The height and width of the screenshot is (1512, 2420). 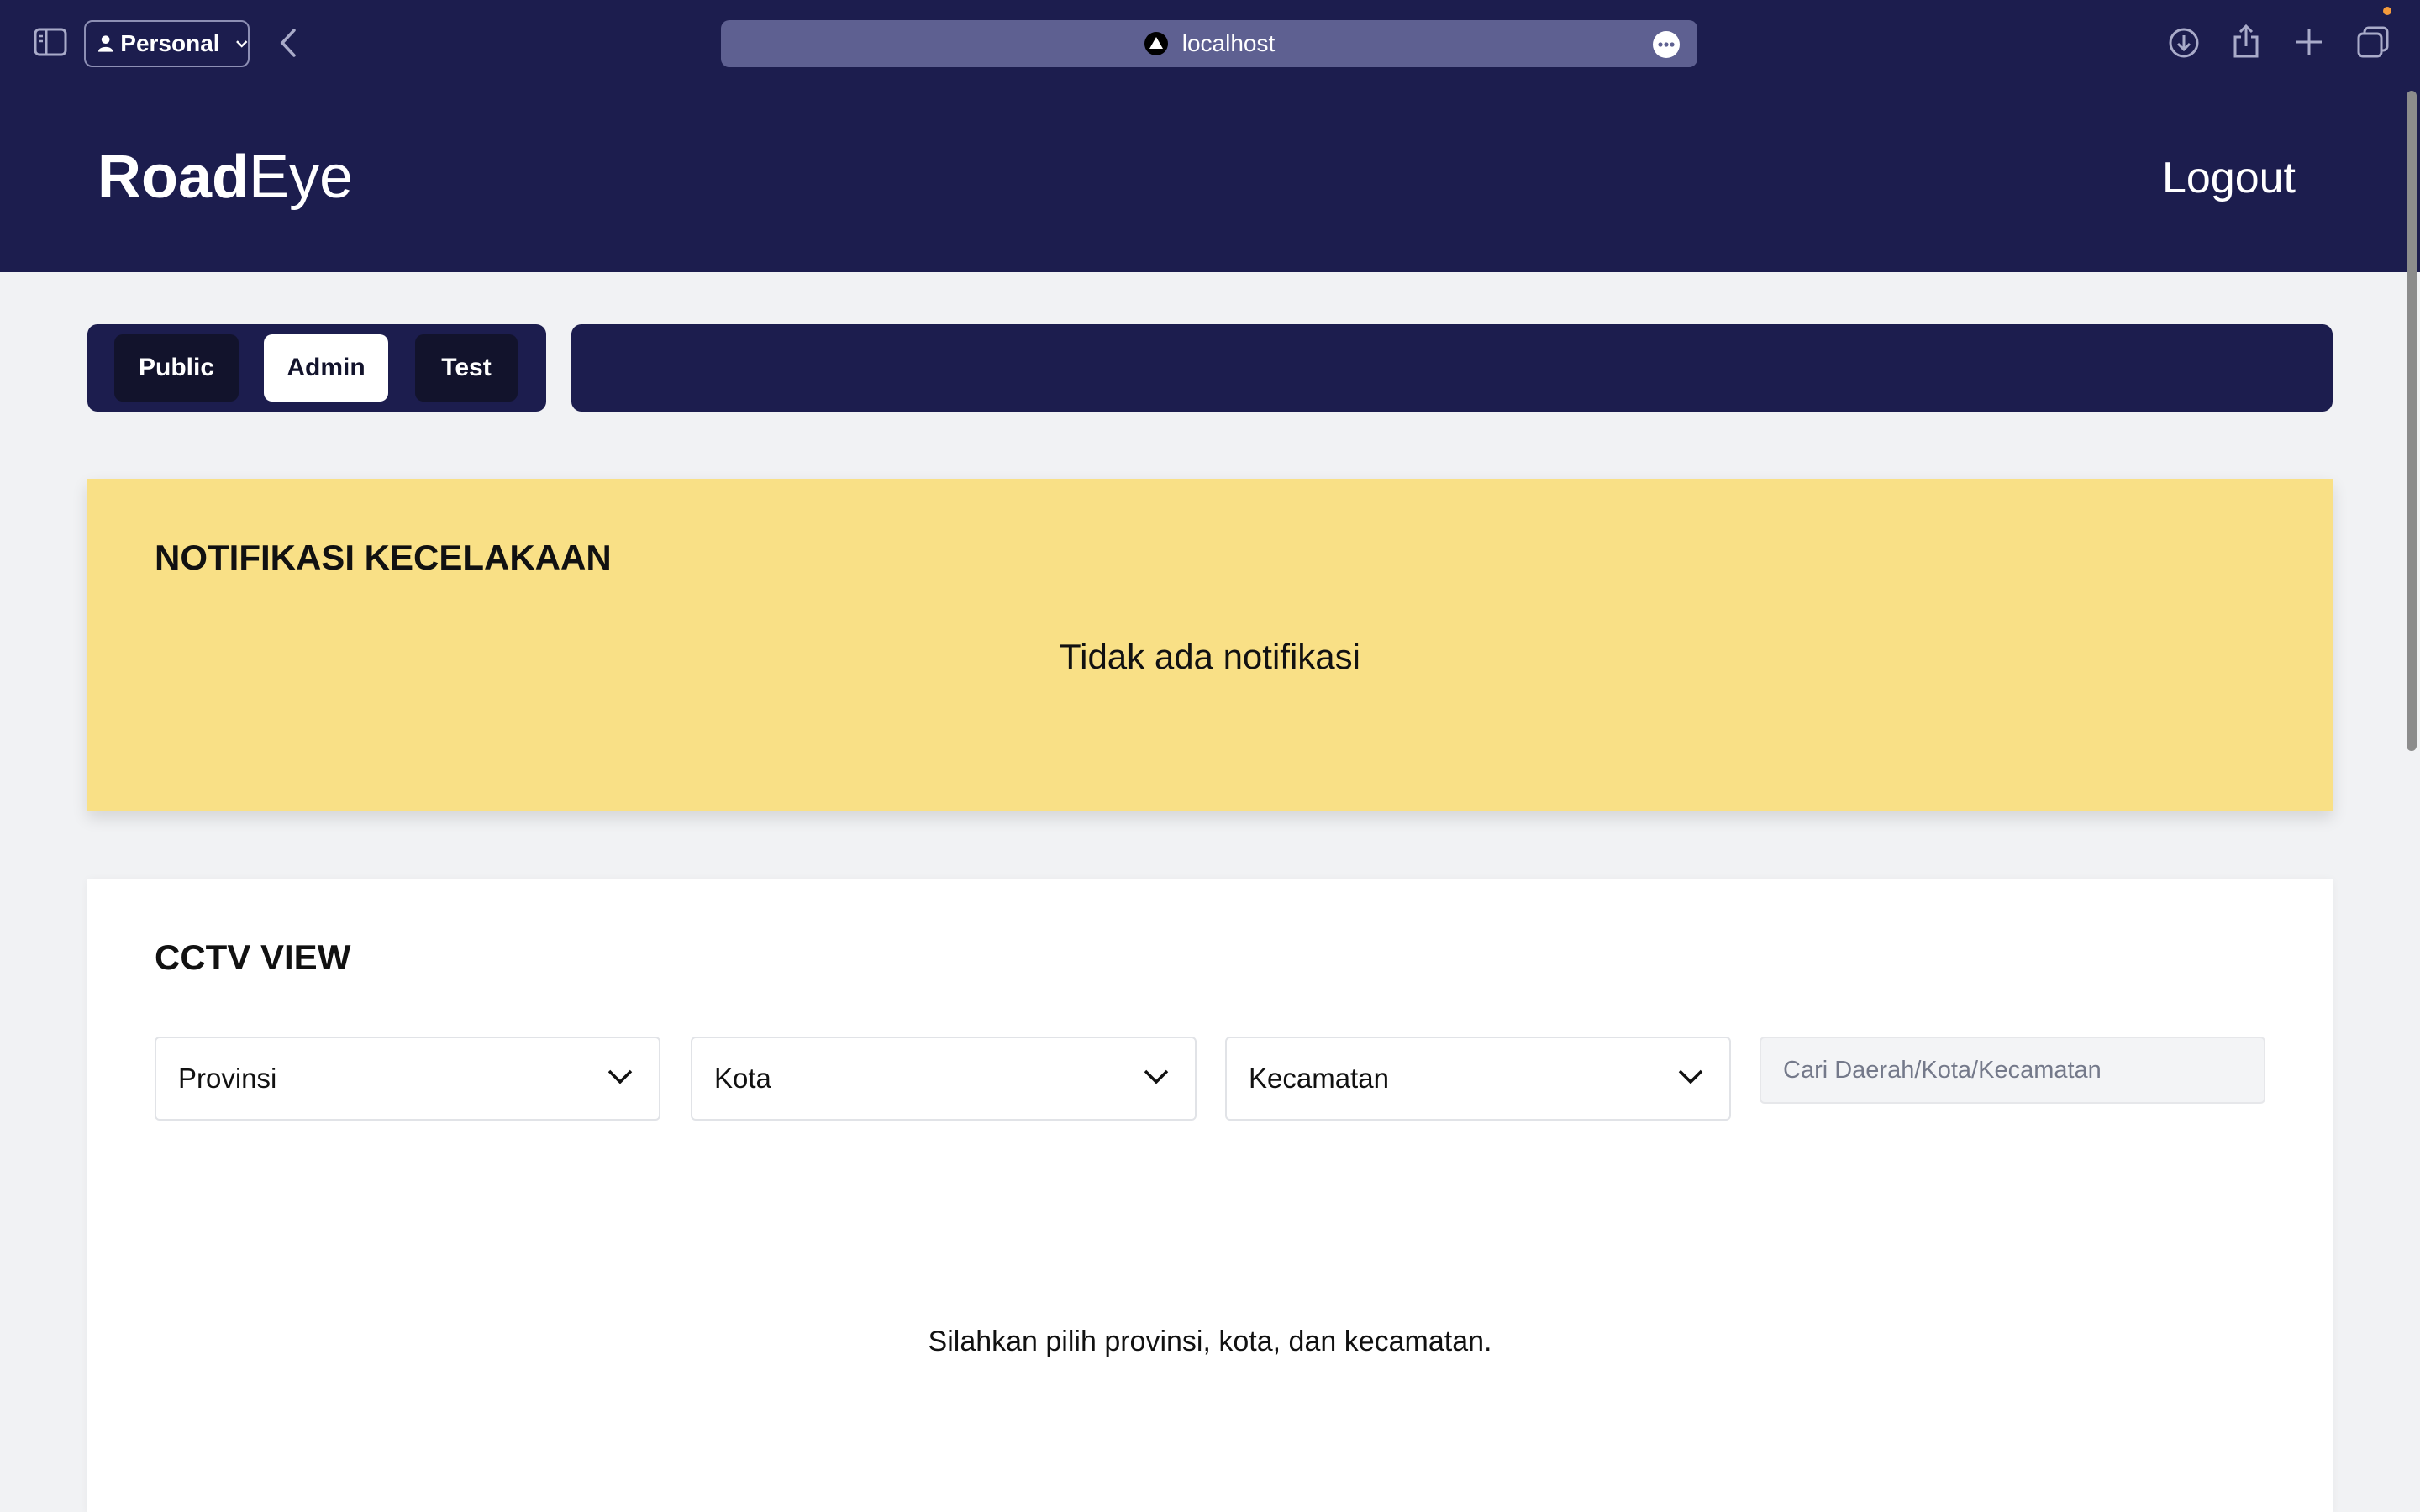 What do you see at coordinates (301, 177) in the screenshot?
I see `brand-light: Eye` at bounding box center [301, 177].